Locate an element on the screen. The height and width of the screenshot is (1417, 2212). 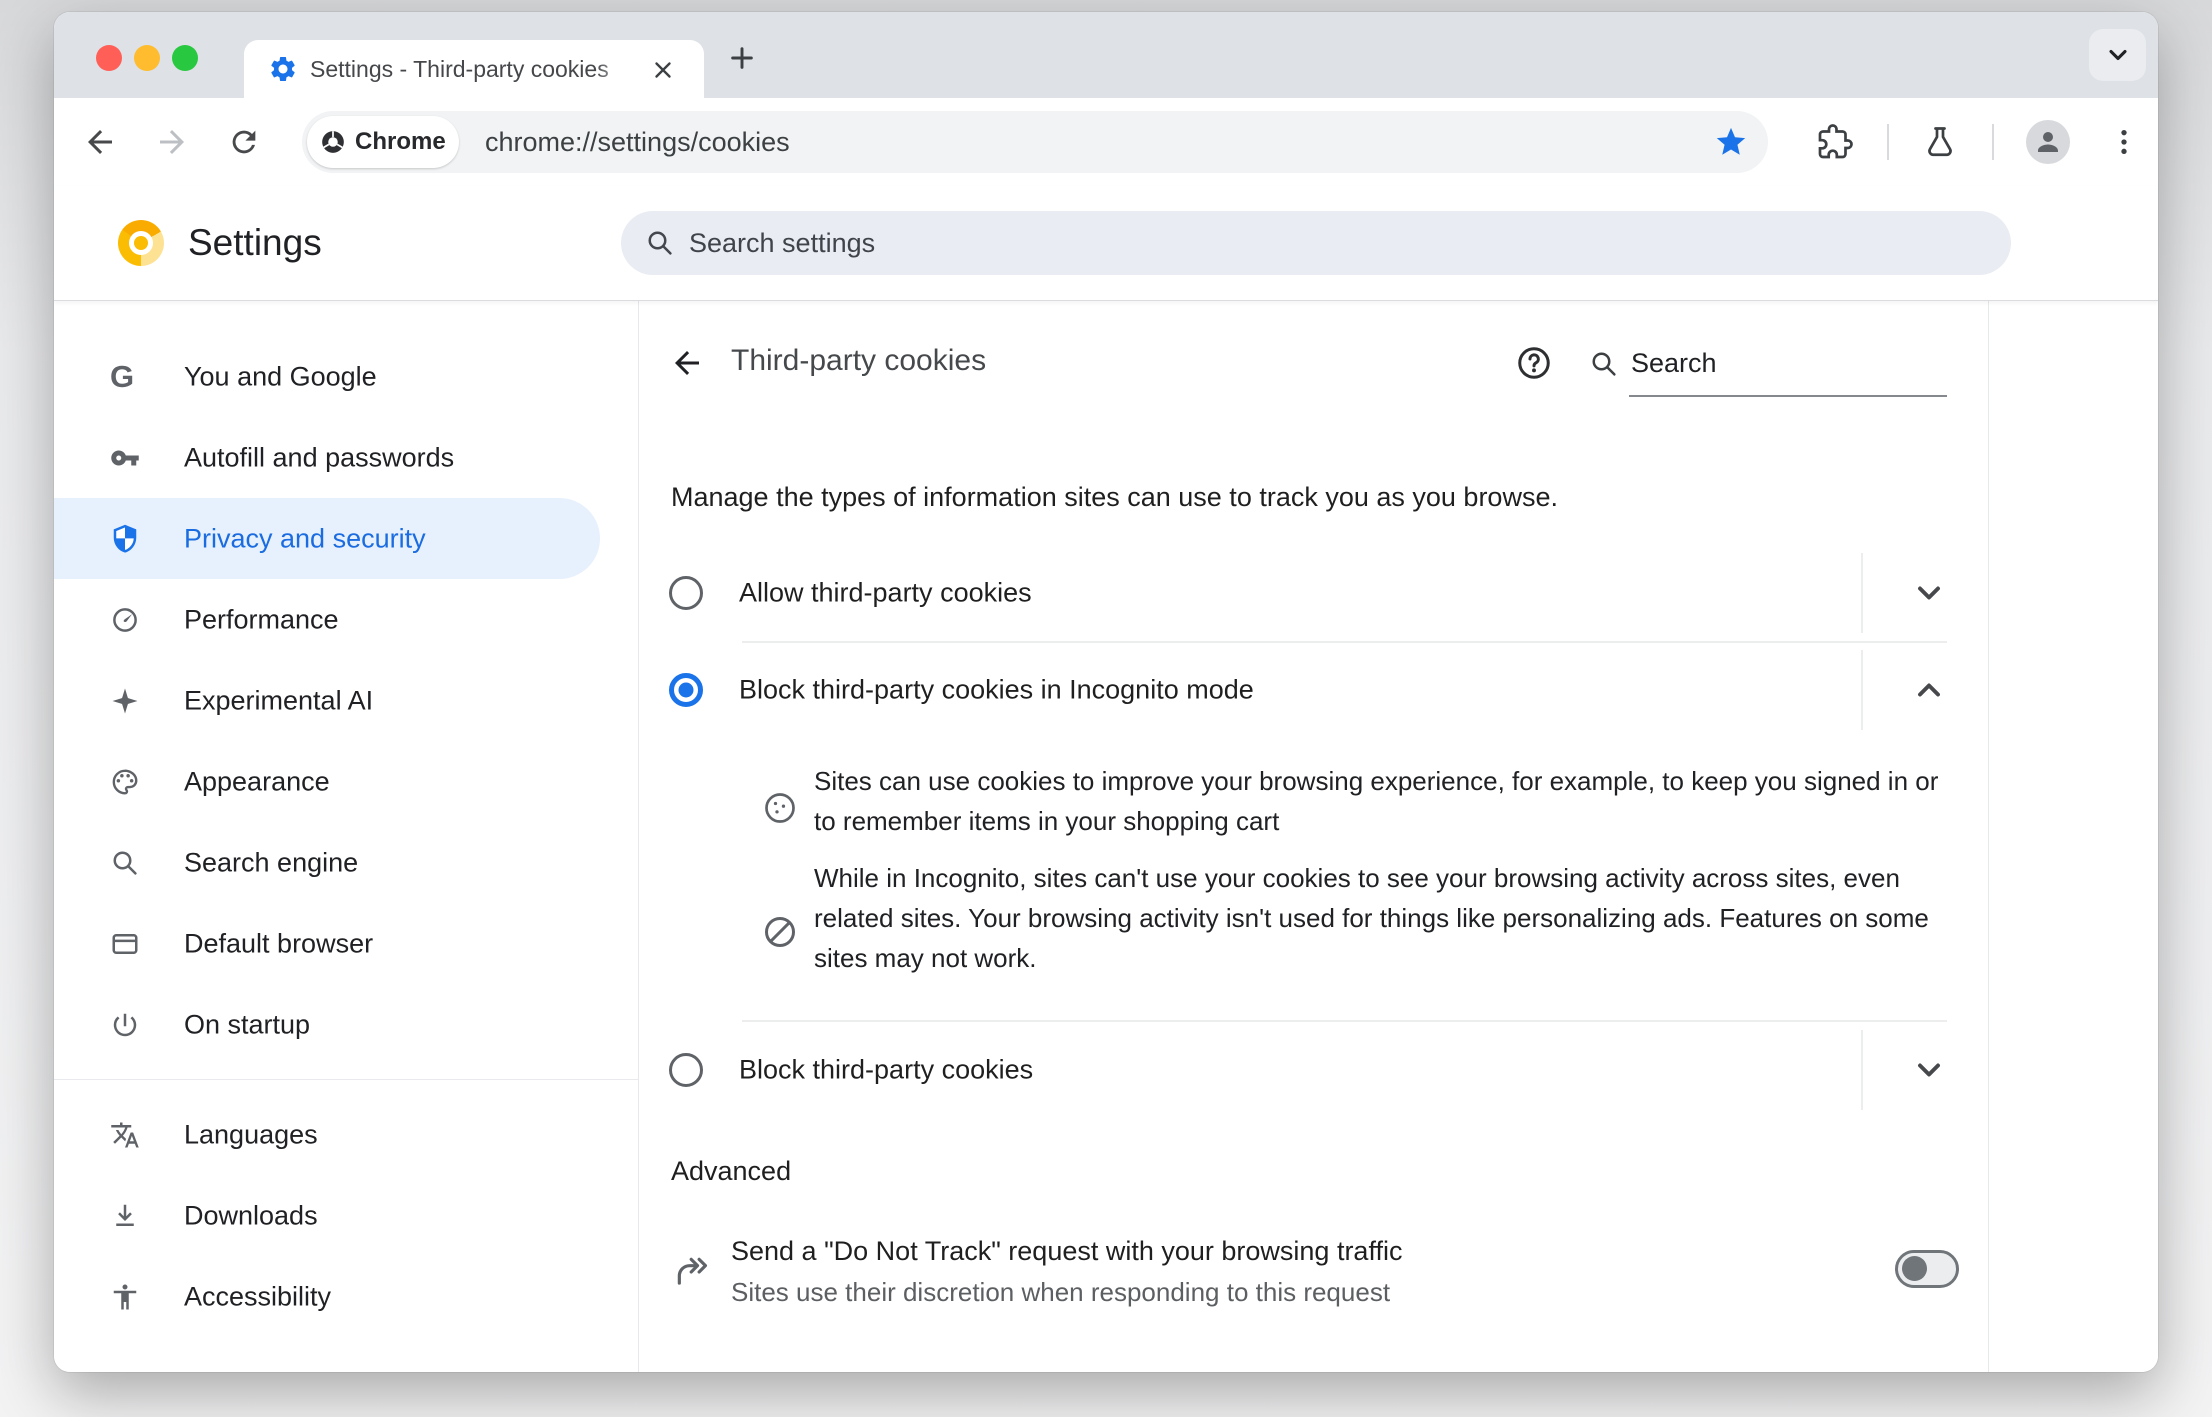
chrome-canary-logo-icon is located at coordinates (141, 243).